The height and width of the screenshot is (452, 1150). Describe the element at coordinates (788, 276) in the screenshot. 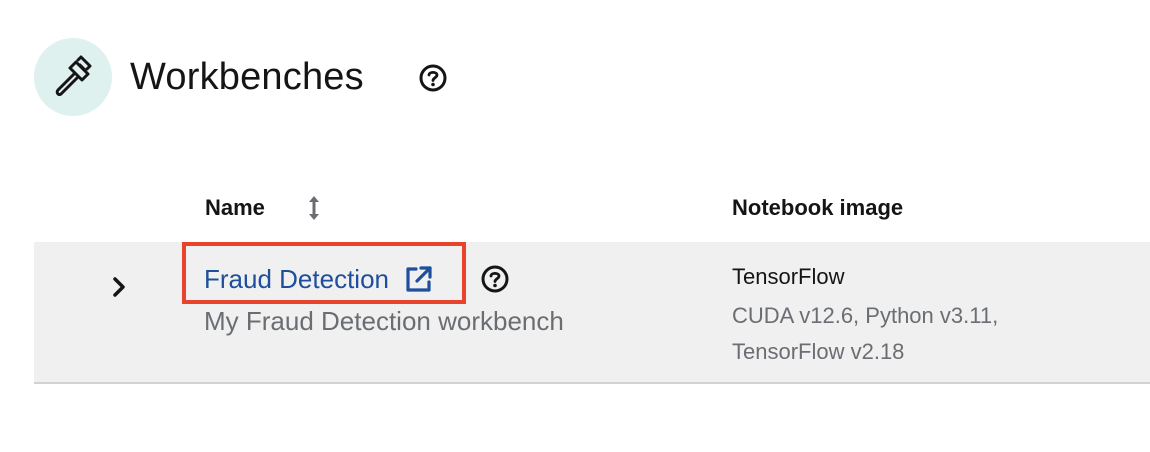

I see `notebook-image-name: TensorFlow` at that location.